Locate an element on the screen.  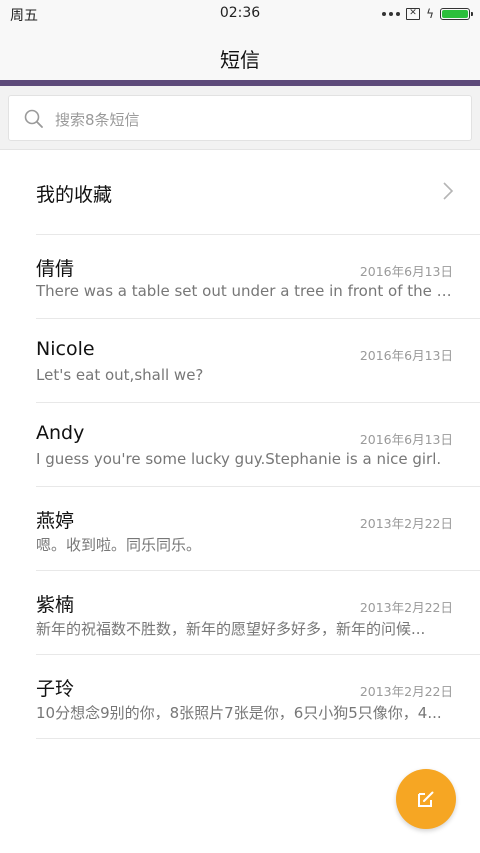
signal-dots-icon is located at coordinates (391, 14).